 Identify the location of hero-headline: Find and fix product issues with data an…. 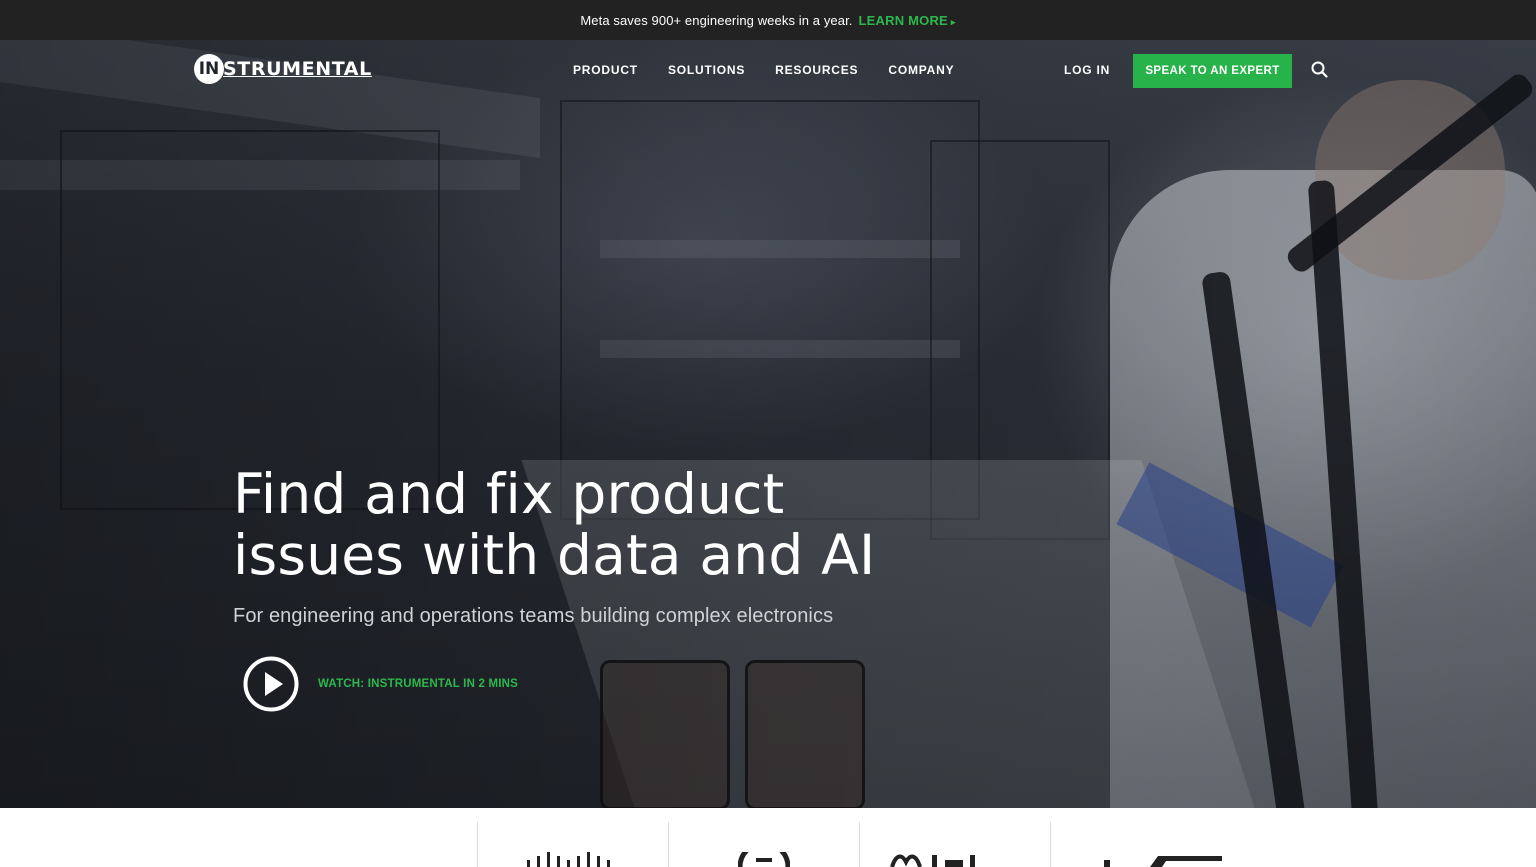
(593, 525).